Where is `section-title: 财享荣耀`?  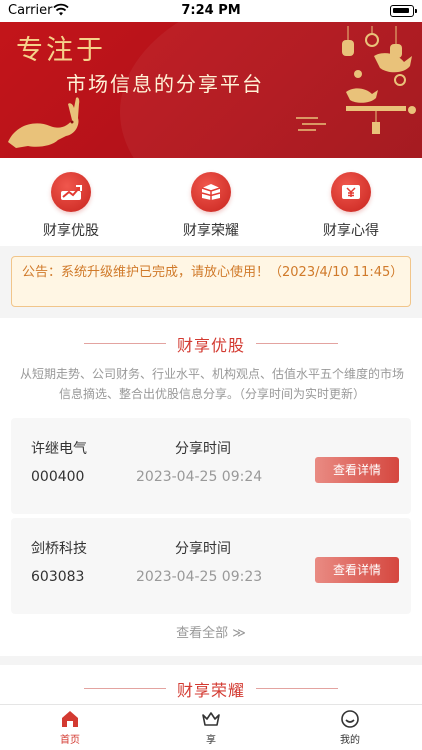 section-title: 财享荣耀 is located at coordinates (210, 690).